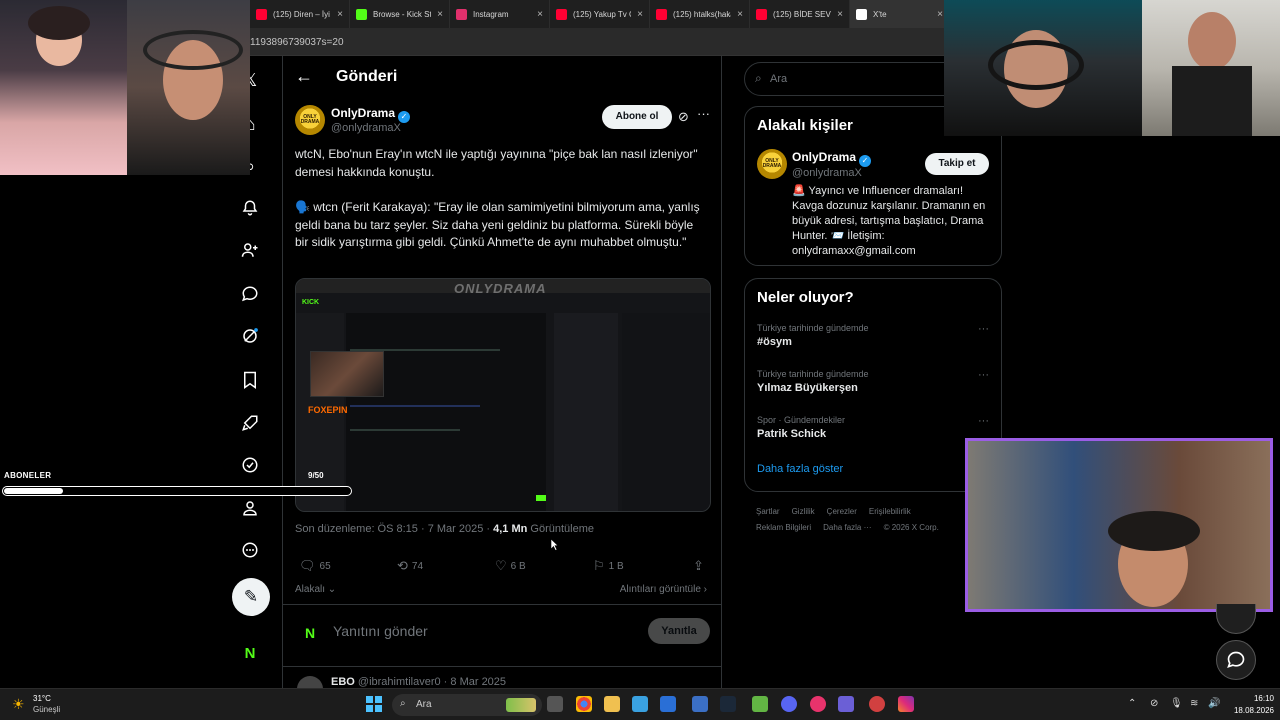 This screenshot has width=1280, height=720. I want to click on clock-date: 18.08.2026, so click(1250, 710).